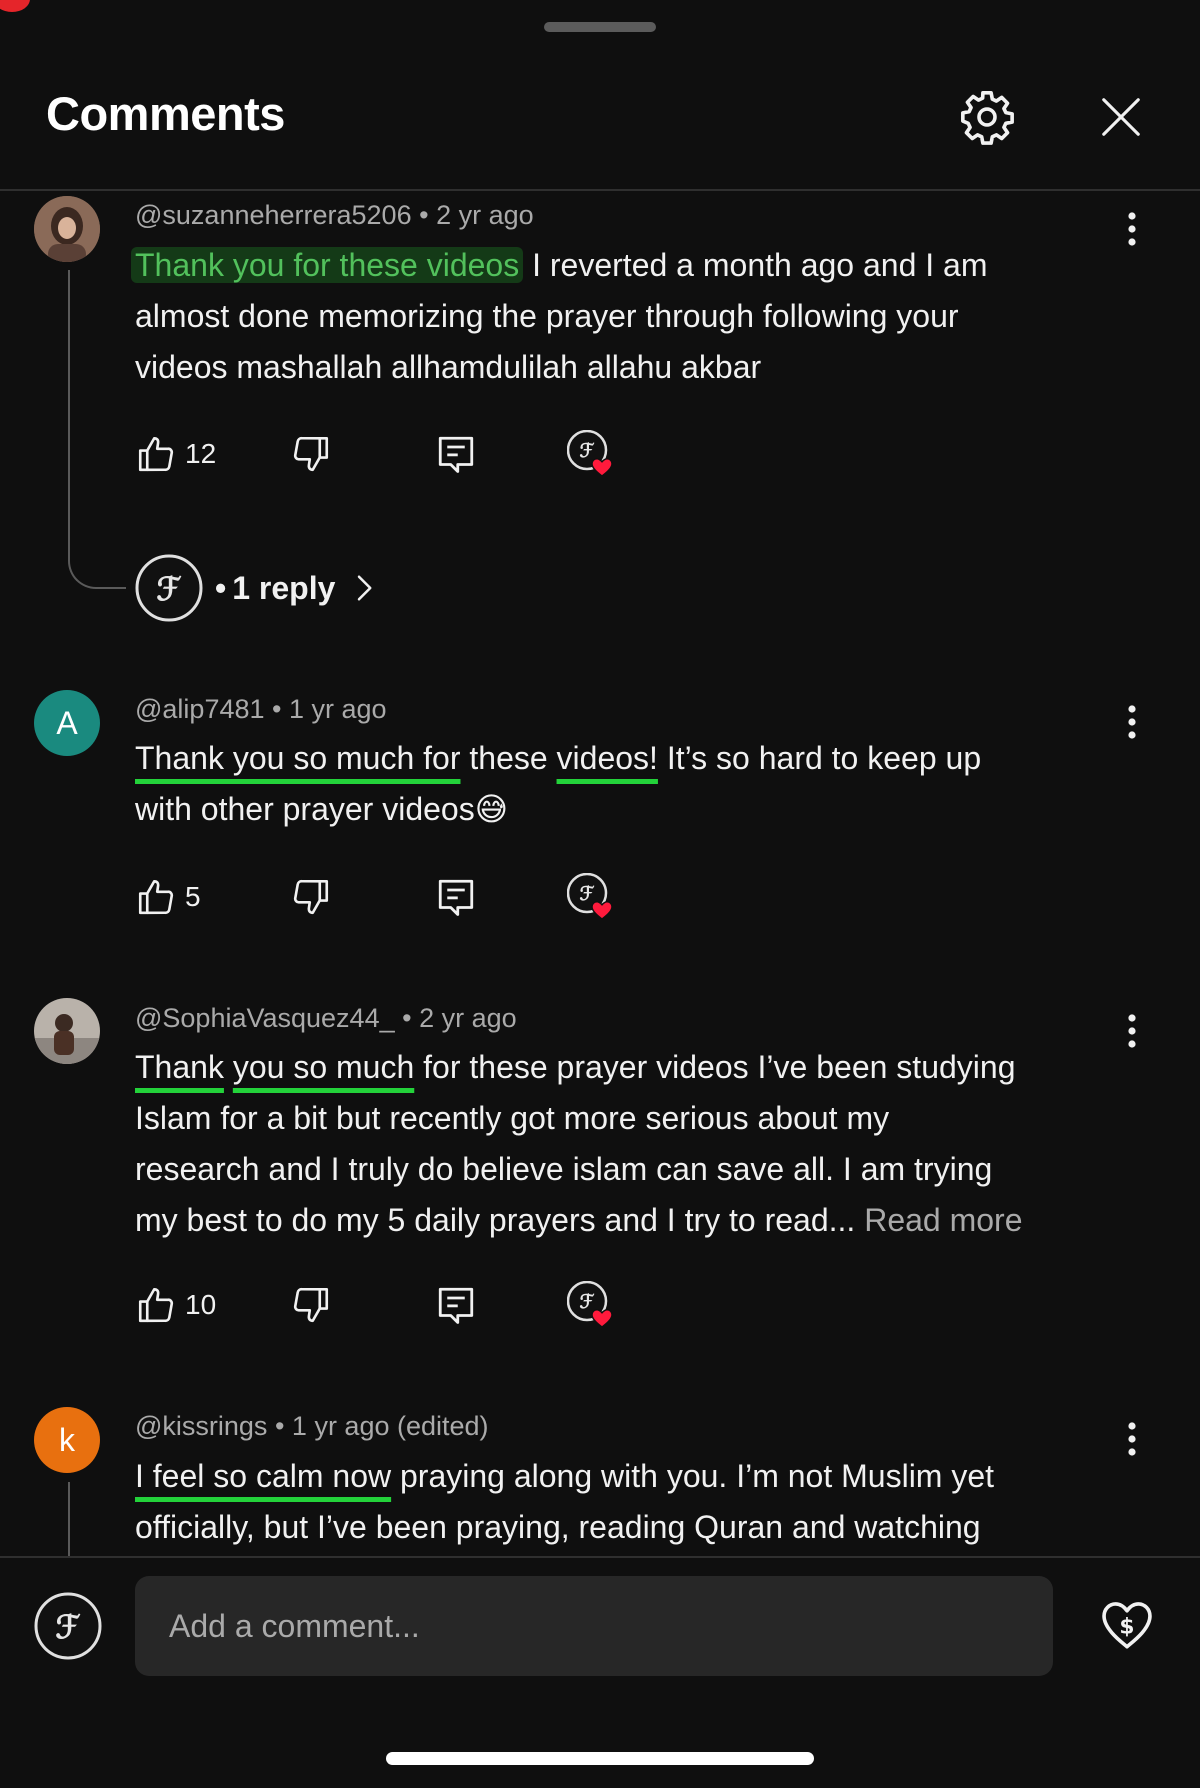 This screenshot has width=1200, height=1788. Describe the element at coordinates (179, 1067) in the screenshot. I see `underlined-text: Thank` at that location.